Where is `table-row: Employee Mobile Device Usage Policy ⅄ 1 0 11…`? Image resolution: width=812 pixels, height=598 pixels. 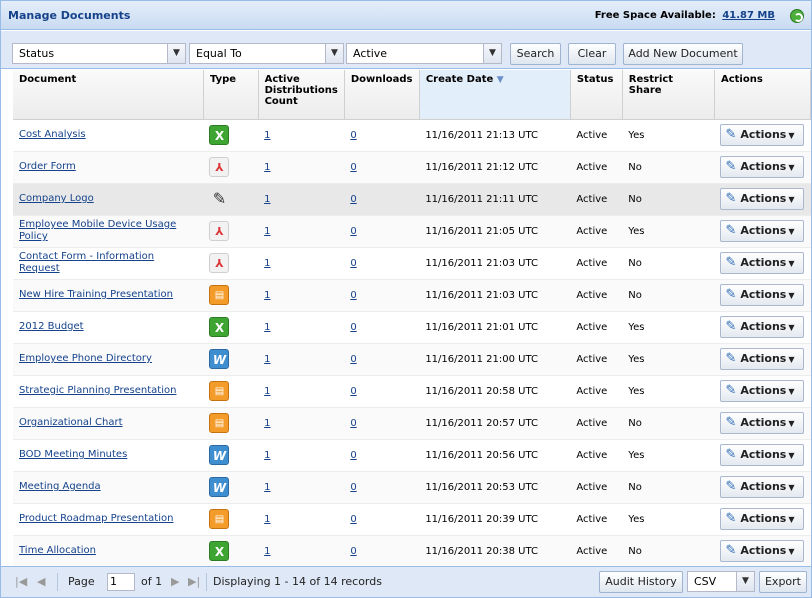 table-row: Employee Mobile Device Usage Policy ⅄ 1 0 11… is located at coordinates (412, 231).